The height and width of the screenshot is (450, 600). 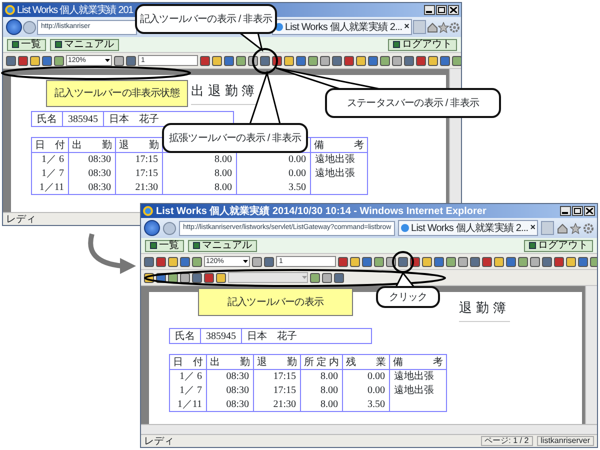 What do you see at coordinates (277, 362) in the screenshot?
I see `column-header: 退 勤` at bounding box center [277, 362].